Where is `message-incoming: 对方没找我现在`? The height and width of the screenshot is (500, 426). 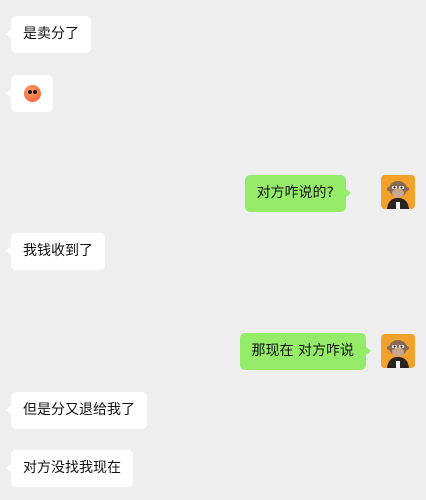
message-incoming: 对方没找我现在 is located at coordinates (69, 468).